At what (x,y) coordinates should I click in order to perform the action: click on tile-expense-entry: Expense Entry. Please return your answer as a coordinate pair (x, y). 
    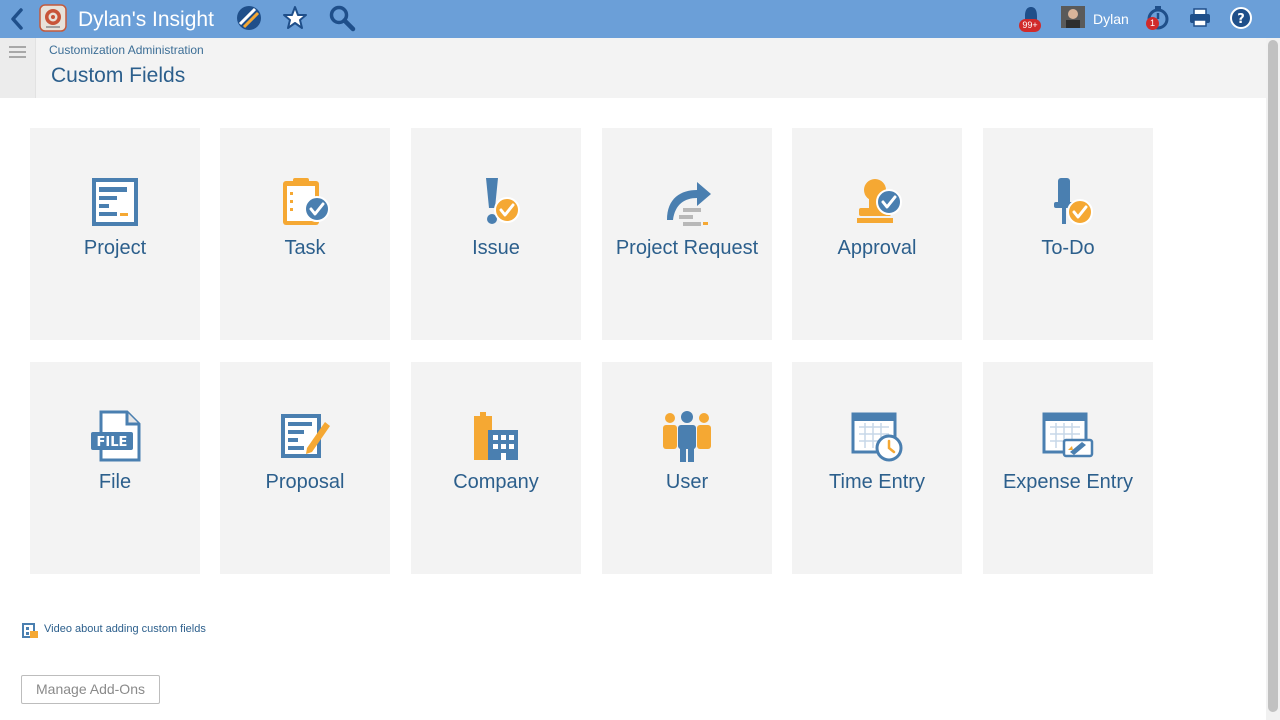
    Looking at the image, I should click on (1068, 468).